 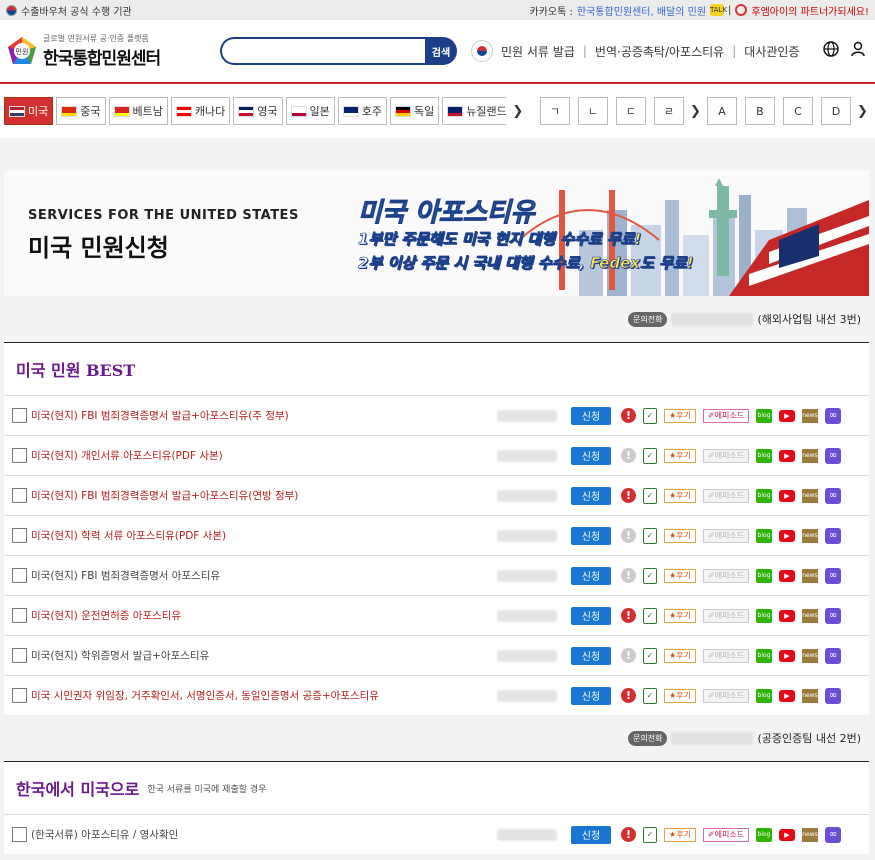 What do you see at coordinates (810, 10) in the screenshot?
I see `partner-link: 후엠아이의 파트너가되세요!` at bounding box center [810, 10].